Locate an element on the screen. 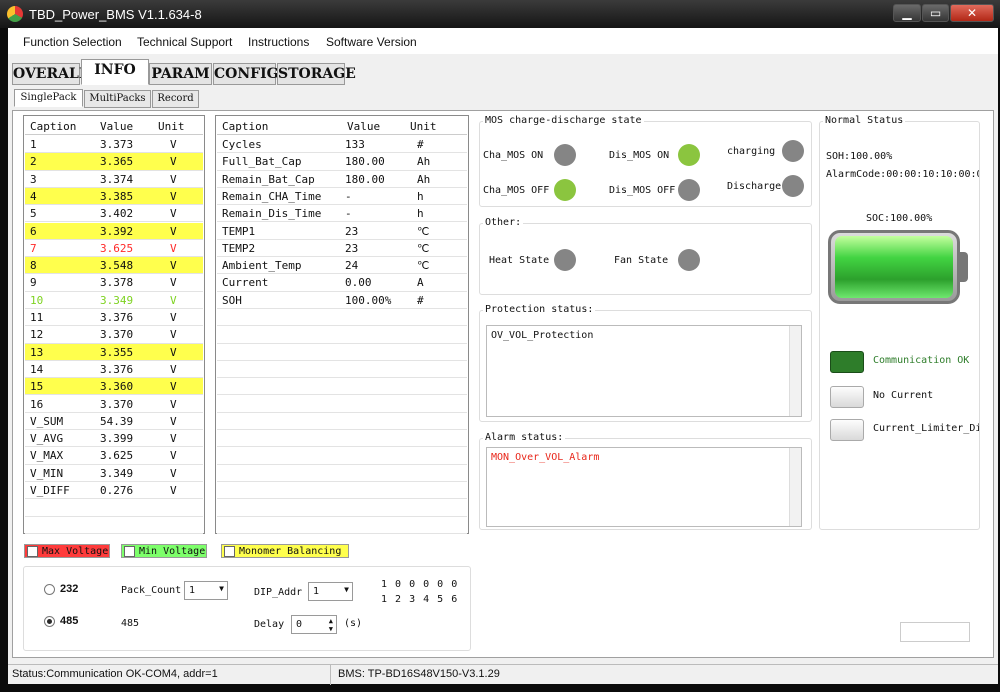 This screenshot has height=692, width=1000. table-row: Ambient_Temp 24 ℃ is located at coordinates (342, 266).